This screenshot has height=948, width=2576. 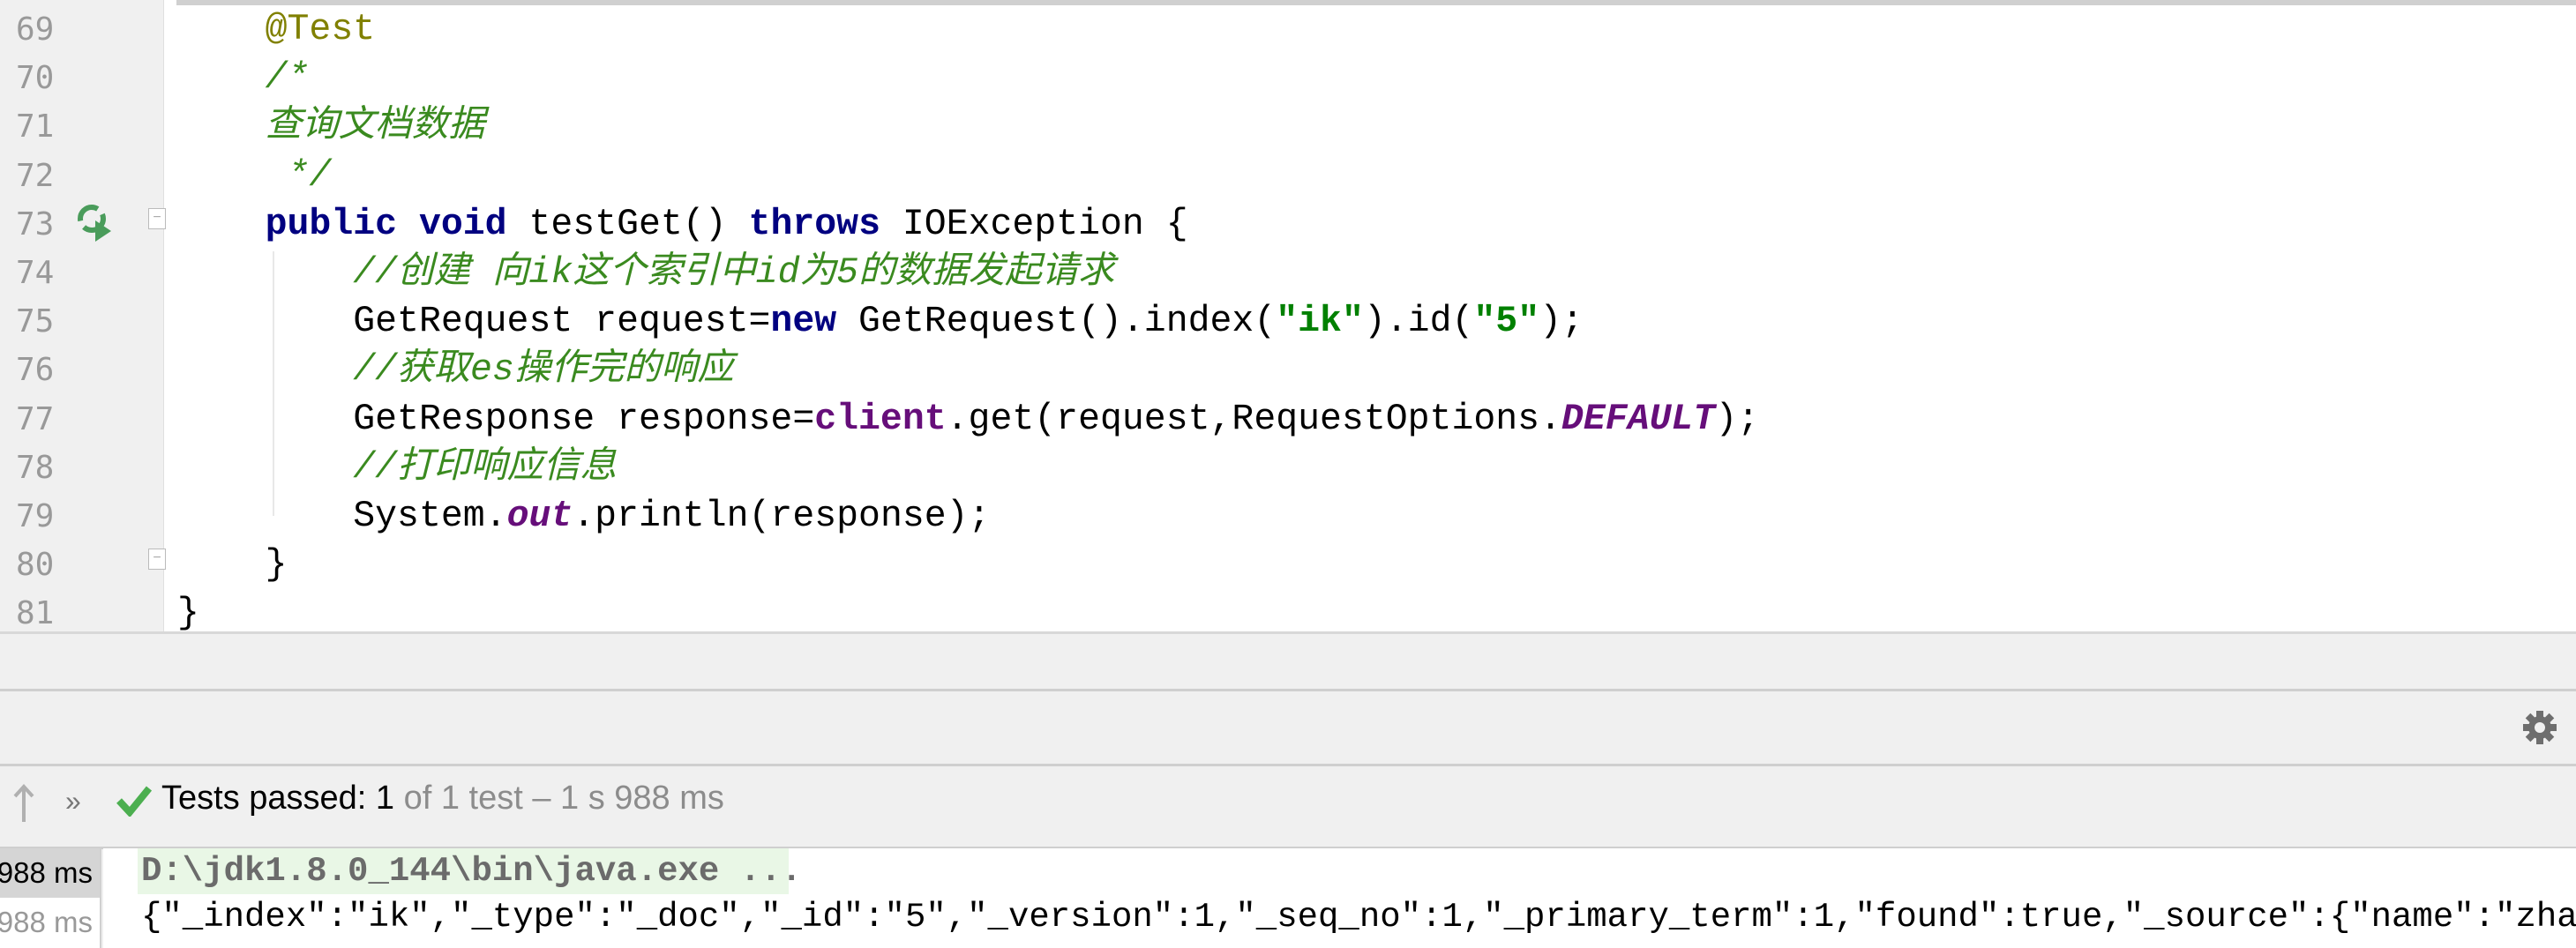 What do you see at coordinates (278, 798) in the screenshot?
I see `tests-passed-label: Tests passed: 1` at bounding box center [278, 798].